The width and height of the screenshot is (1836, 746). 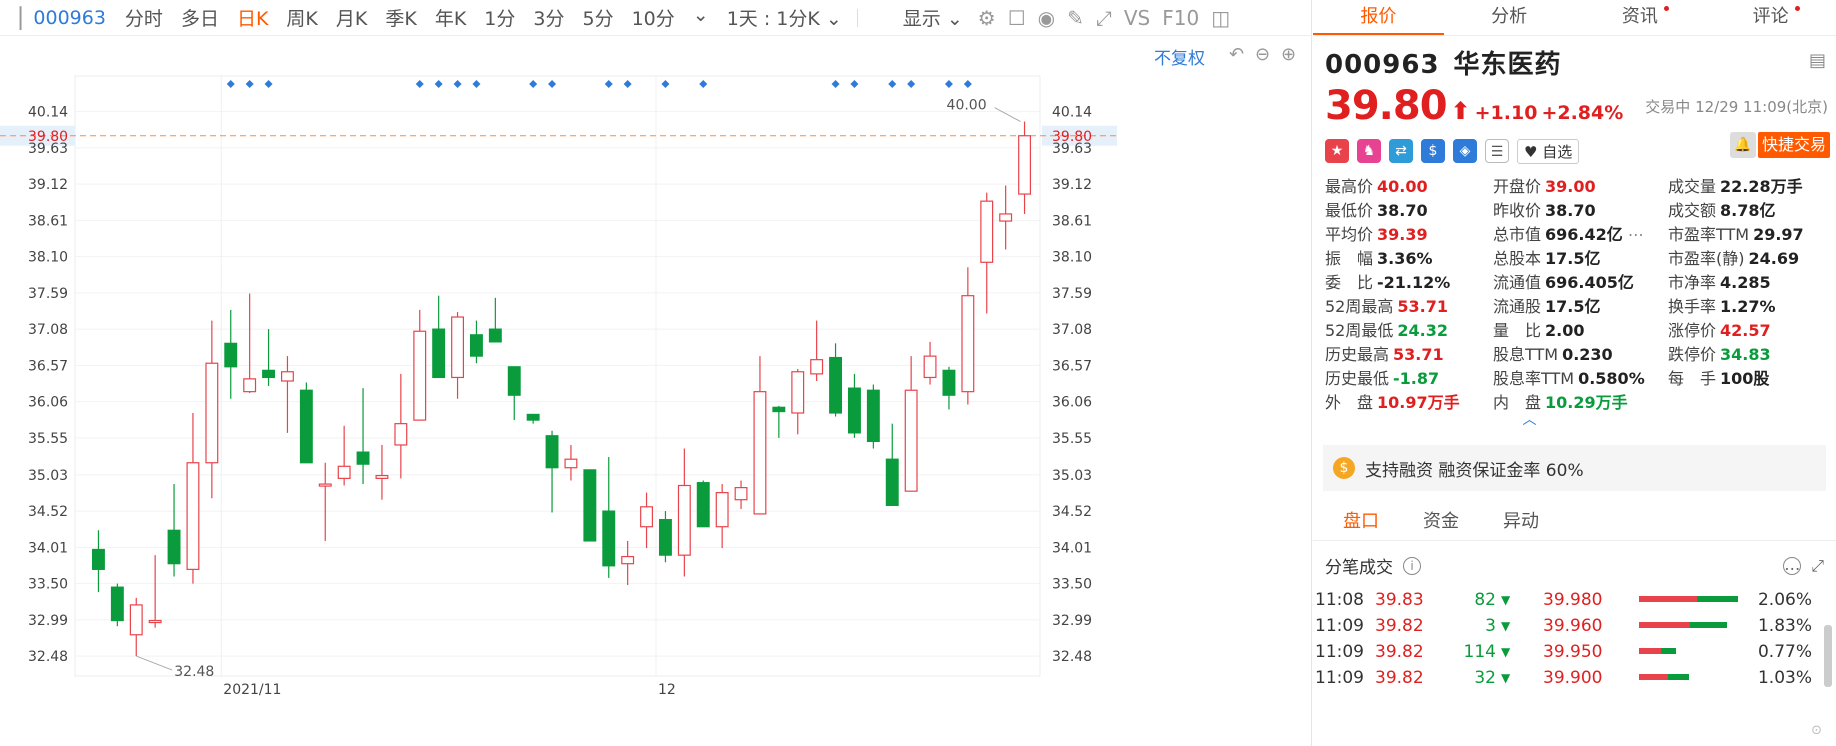 What do you see at coordinates (1401, 151) in the screenshot?
I see `shuffle-icon: ⇄` at bounding box center [1401, 151].